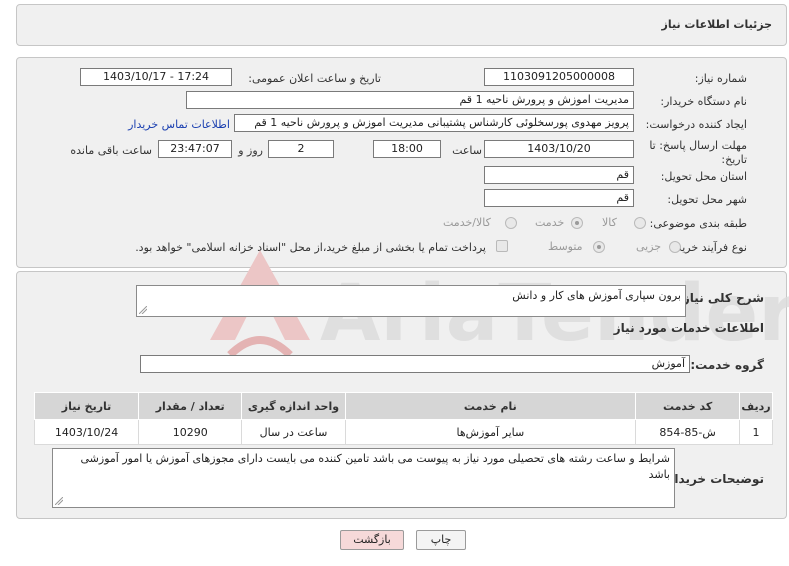 This screenshot has width=789, height=566. What do you see at coordinates (698, 152) in the screenshot?
I see `deadline-label: مهلت ارسال پاسخ: تا تاریخ:` at bounding box center [698, 152].